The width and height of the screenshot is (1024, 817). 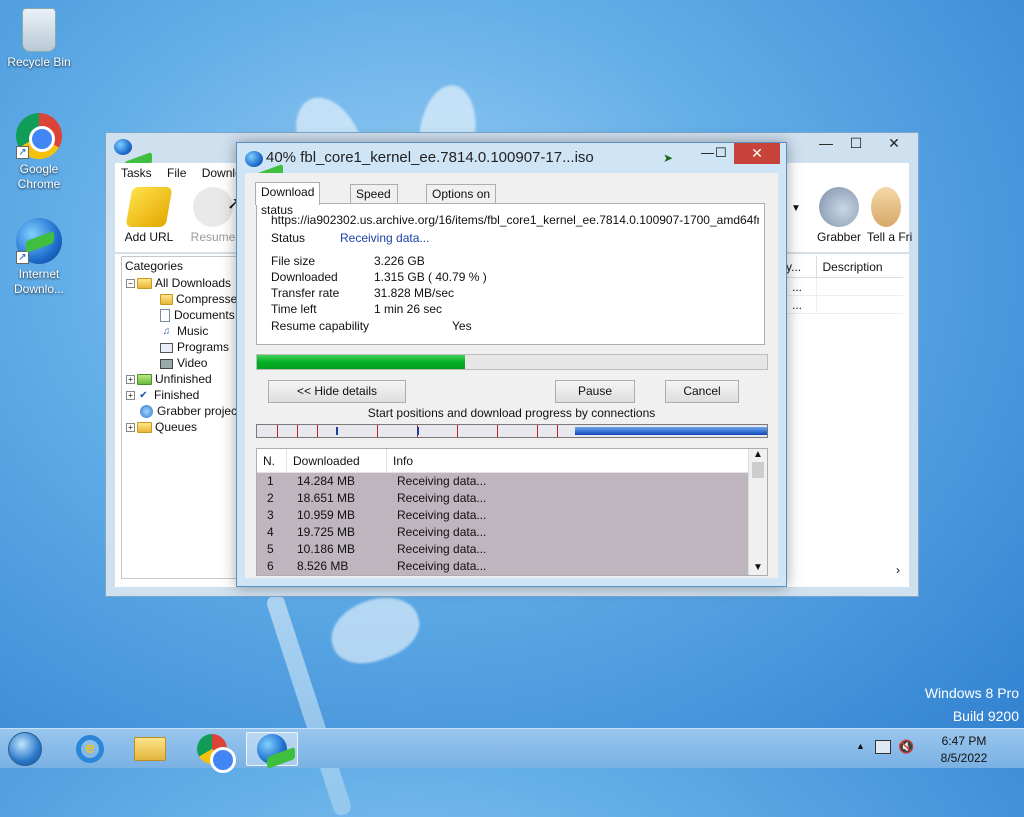 I want to click on connections-progress-segment, so click(x=671, y=431).